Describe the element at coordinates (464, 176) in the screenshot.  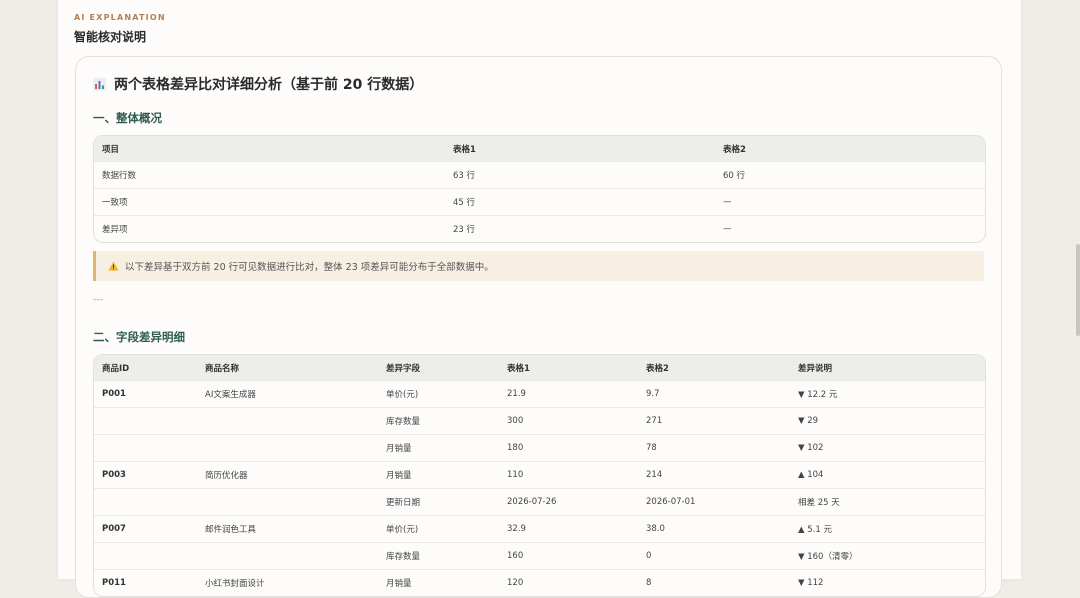
I see `table-cell: 63 行` at that location.